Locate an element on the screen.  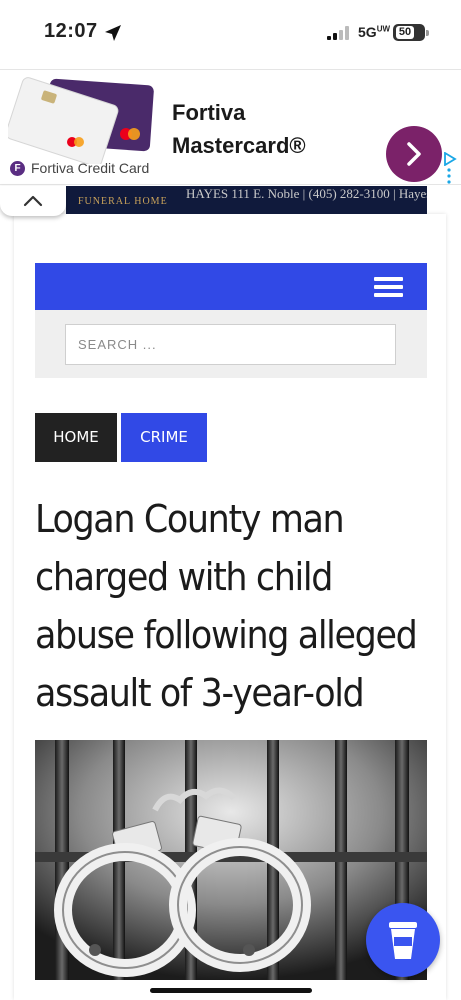
ad-title: Fortiva Mastercard® is located at coordinates (239, 129).